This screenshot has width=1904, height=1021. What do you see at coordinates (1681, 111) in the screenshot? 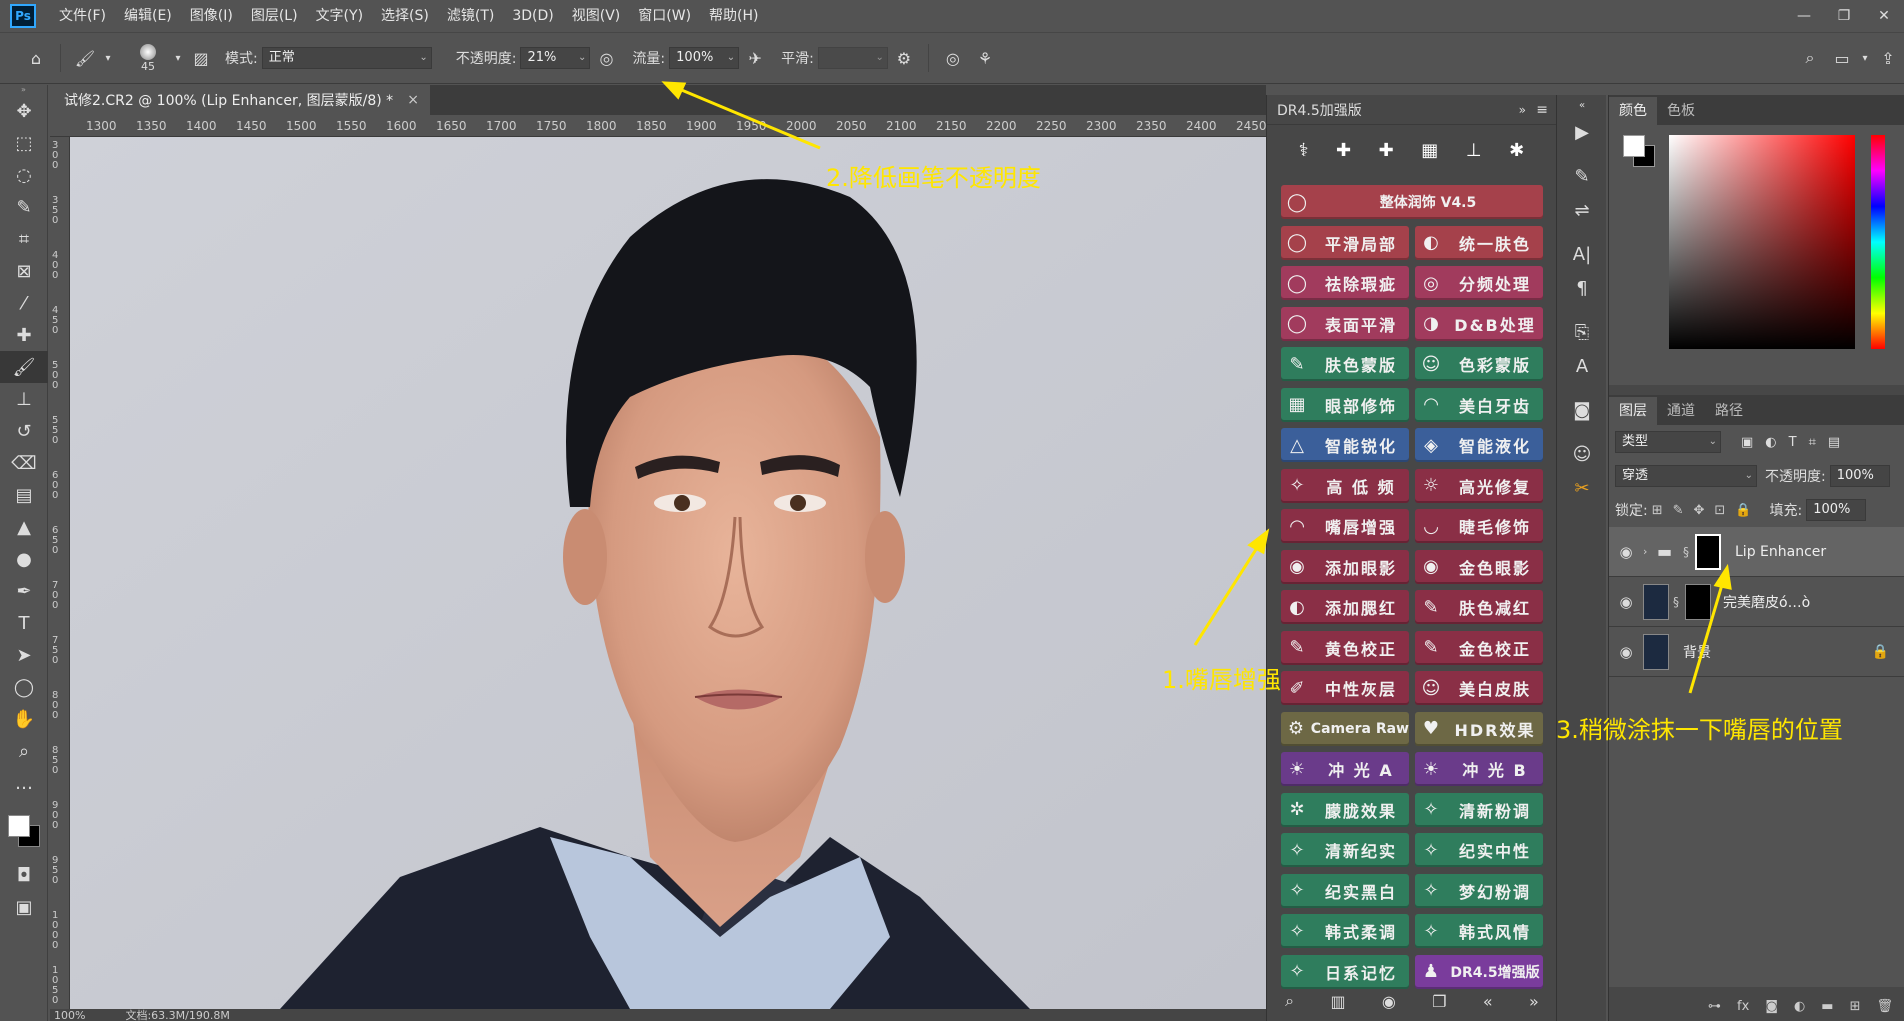
I see `tab-swatches: 色板` at bounding box center [1681, 111].